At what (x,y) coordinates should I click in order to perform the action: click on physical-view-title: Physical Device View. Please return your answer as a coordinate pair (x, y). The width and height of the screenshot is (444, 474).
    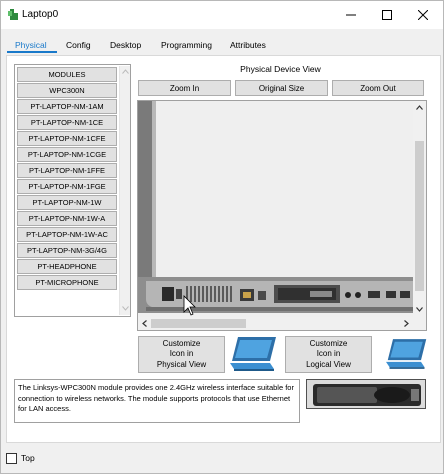
    Looking at the image, I should click on (280, 69).